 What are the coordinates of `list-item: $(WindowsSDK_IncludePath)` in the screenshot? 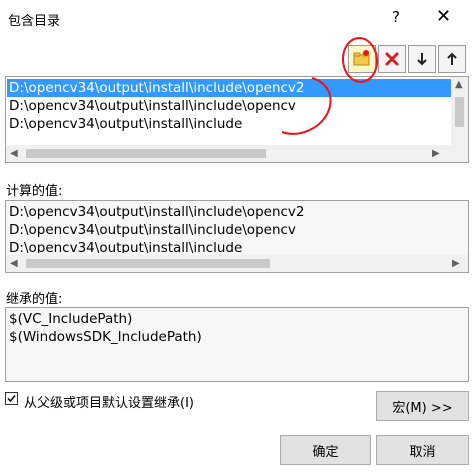 It's located at (105, 337).